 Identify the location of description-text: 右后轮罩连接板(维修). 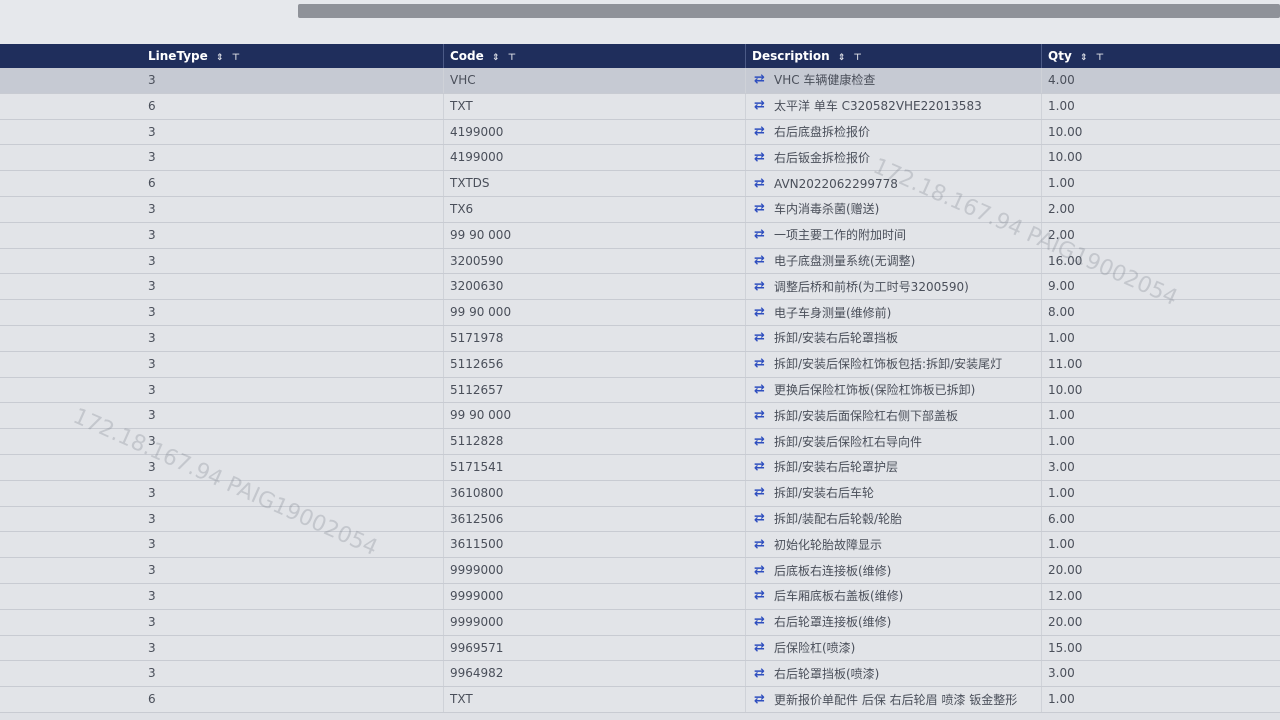
(833, 622).